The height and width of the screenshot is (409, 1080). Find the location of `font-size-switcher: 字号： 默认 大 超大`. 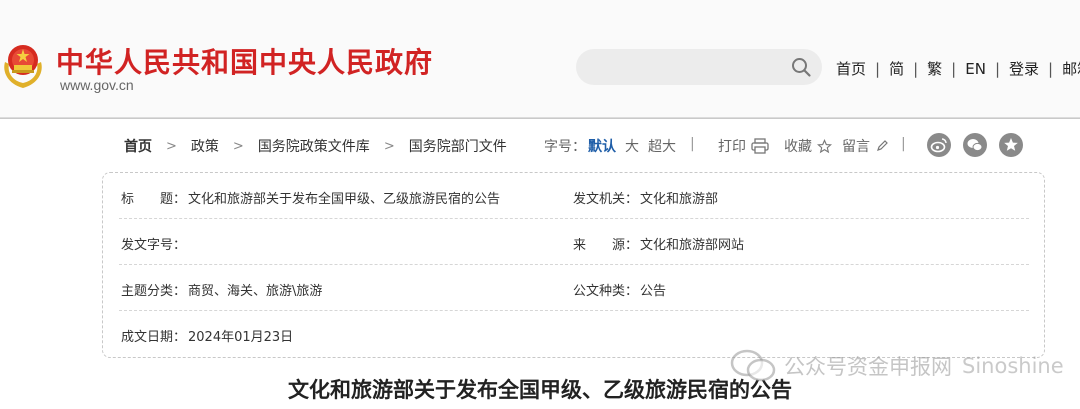

font-size-switcher: 字号： 默认 大 超大 is located at coordinates (610, 146).